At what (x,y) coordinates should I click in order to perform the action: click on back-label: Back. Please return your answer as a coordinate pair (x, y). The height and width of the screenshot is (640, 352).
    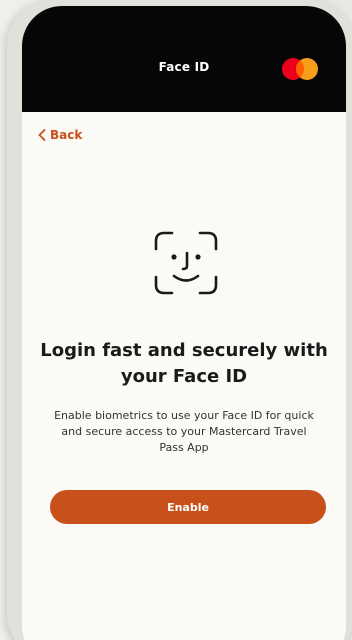
    Looking at the image, I should click on (66, 135).